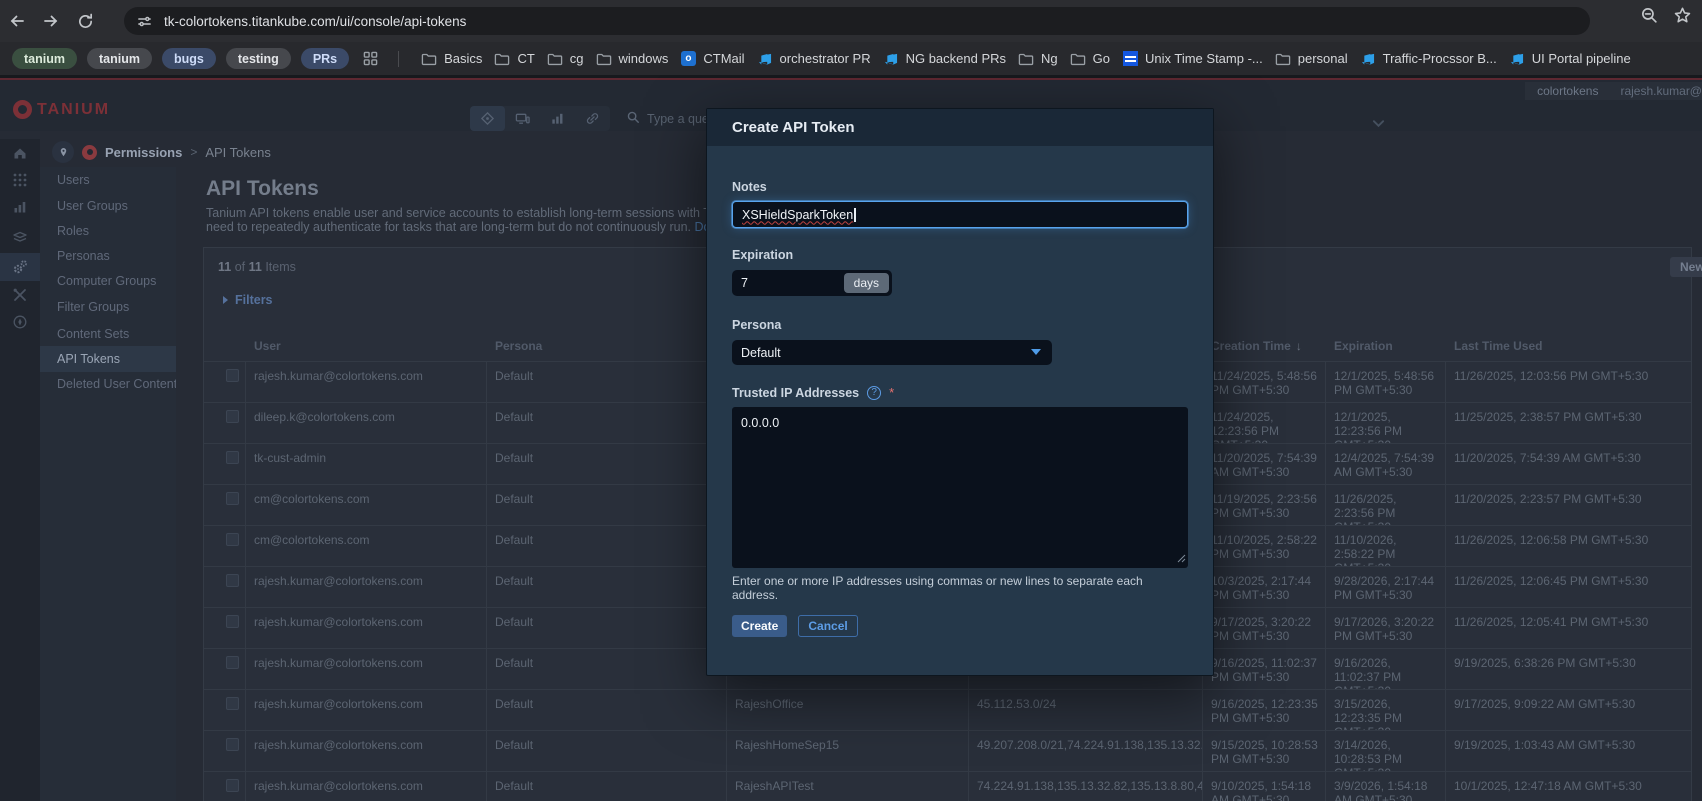  What do you see at coordinates (874, 392) in the screenshot?
I see `help-icon: ?` at bounding box center [874, 392].